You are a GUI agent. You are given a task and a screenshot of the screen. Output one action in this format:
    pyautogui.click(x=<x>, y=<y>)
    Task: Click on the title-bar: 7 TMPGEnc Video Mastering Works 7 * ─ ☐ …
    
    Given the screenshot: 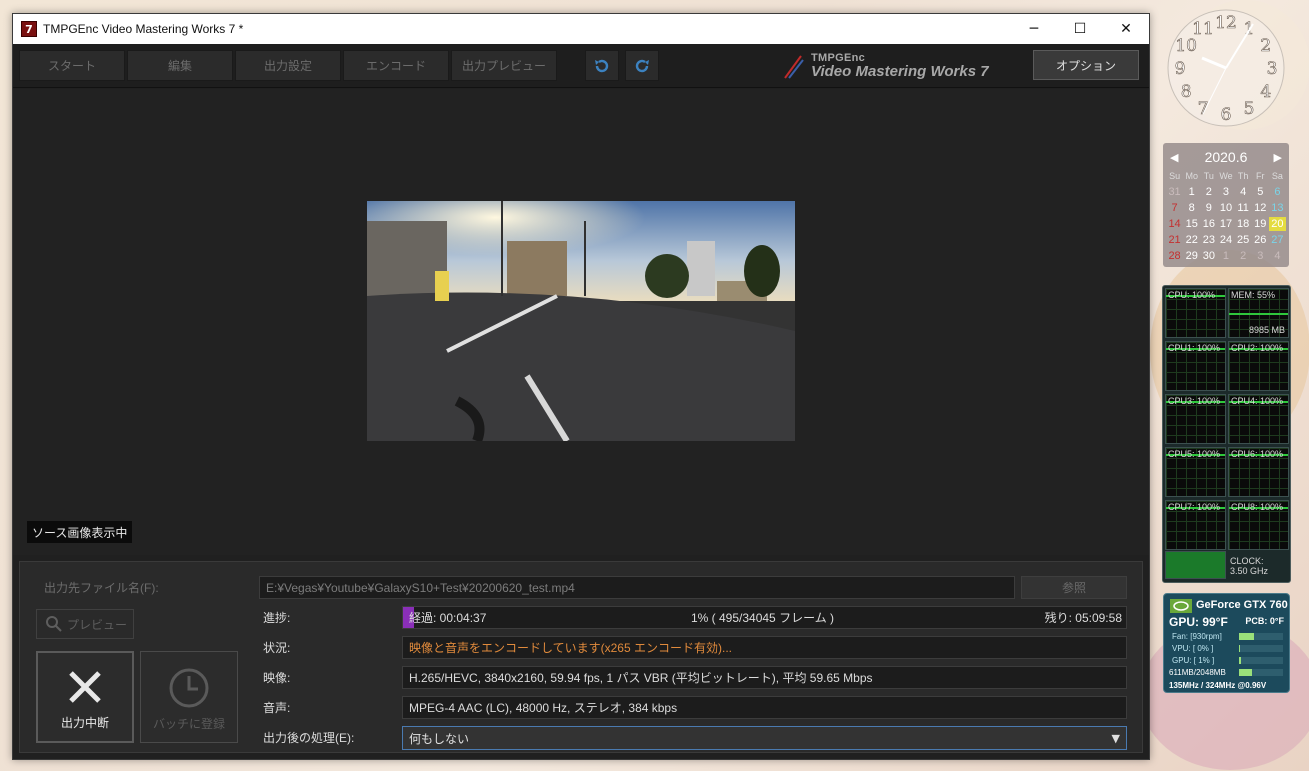 What is the action you would take?
    pyautogui.click(x=581, y=29)
    